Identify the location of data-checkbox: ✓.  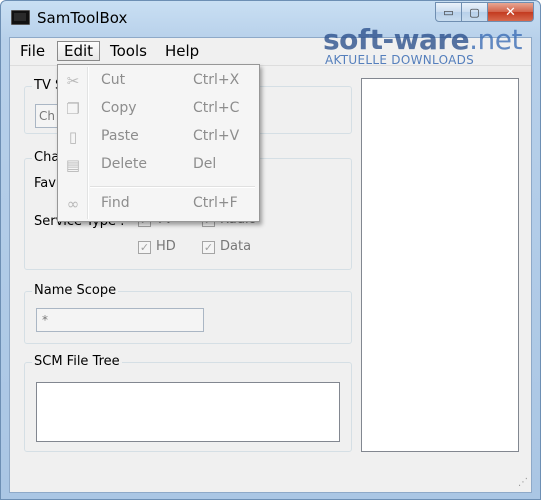
(208, 247).